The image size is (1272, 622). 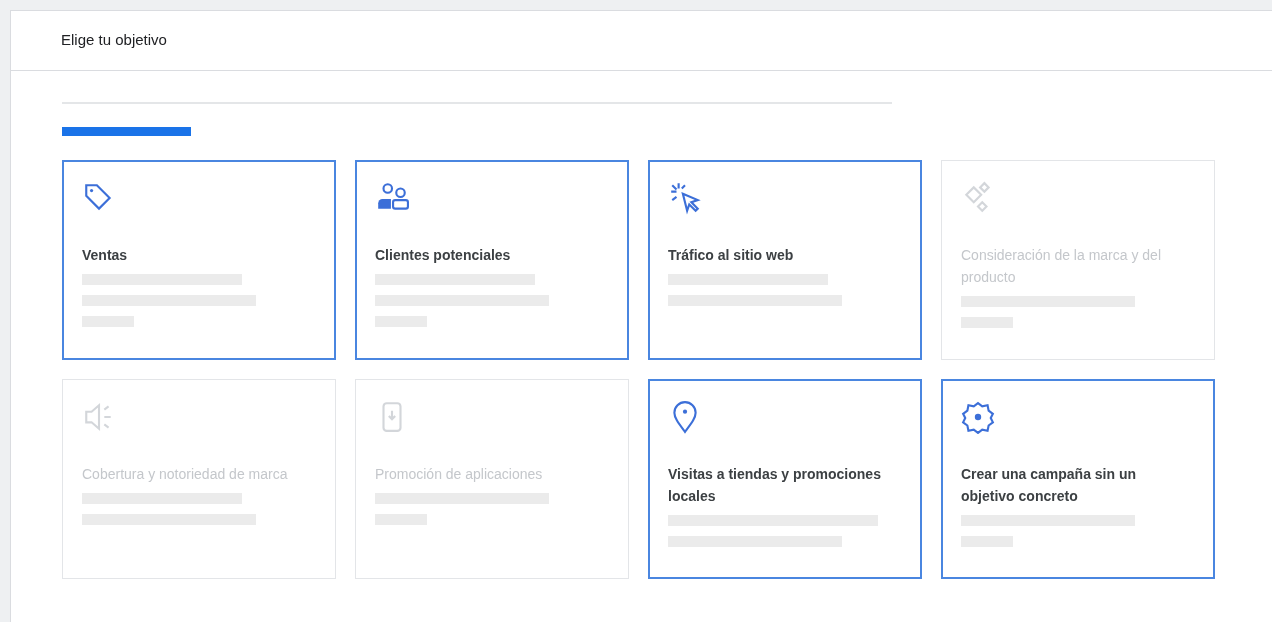 What do you see at coordinates (199, 260) in the screenshot?
I see `objective-card: Ventas` at bounding box center [199, 260].